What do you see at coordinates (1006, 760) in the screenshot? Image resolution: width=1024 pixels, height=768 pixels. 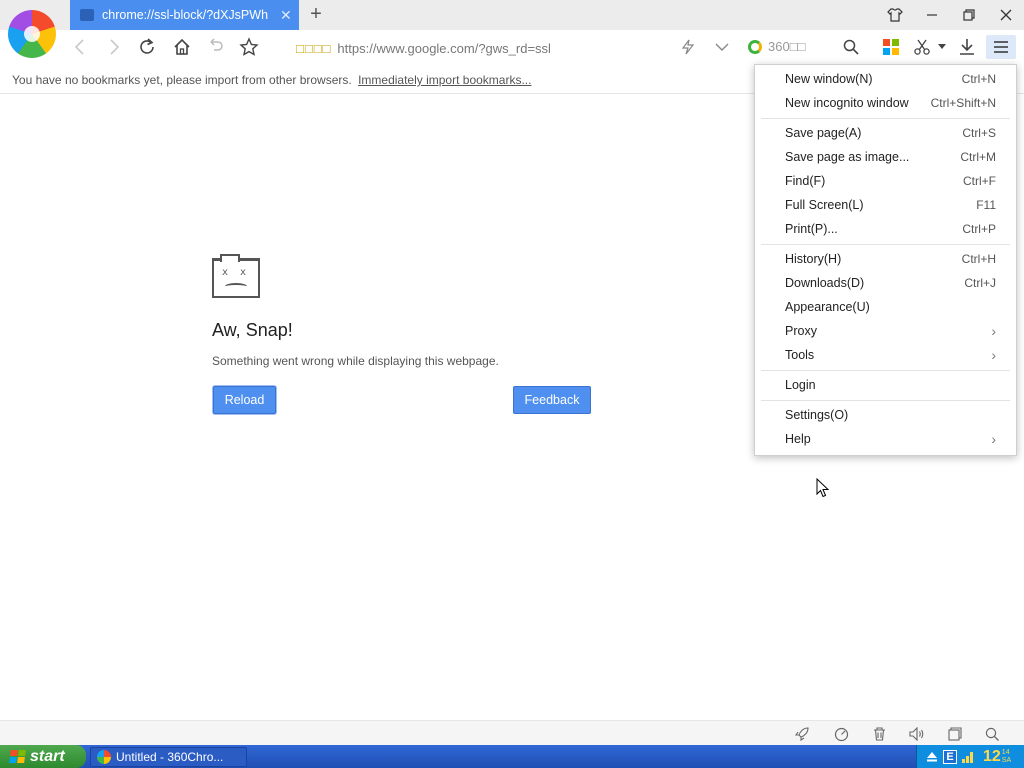 I see `clock-ampm: SA` at bounding box center [1006, 760].